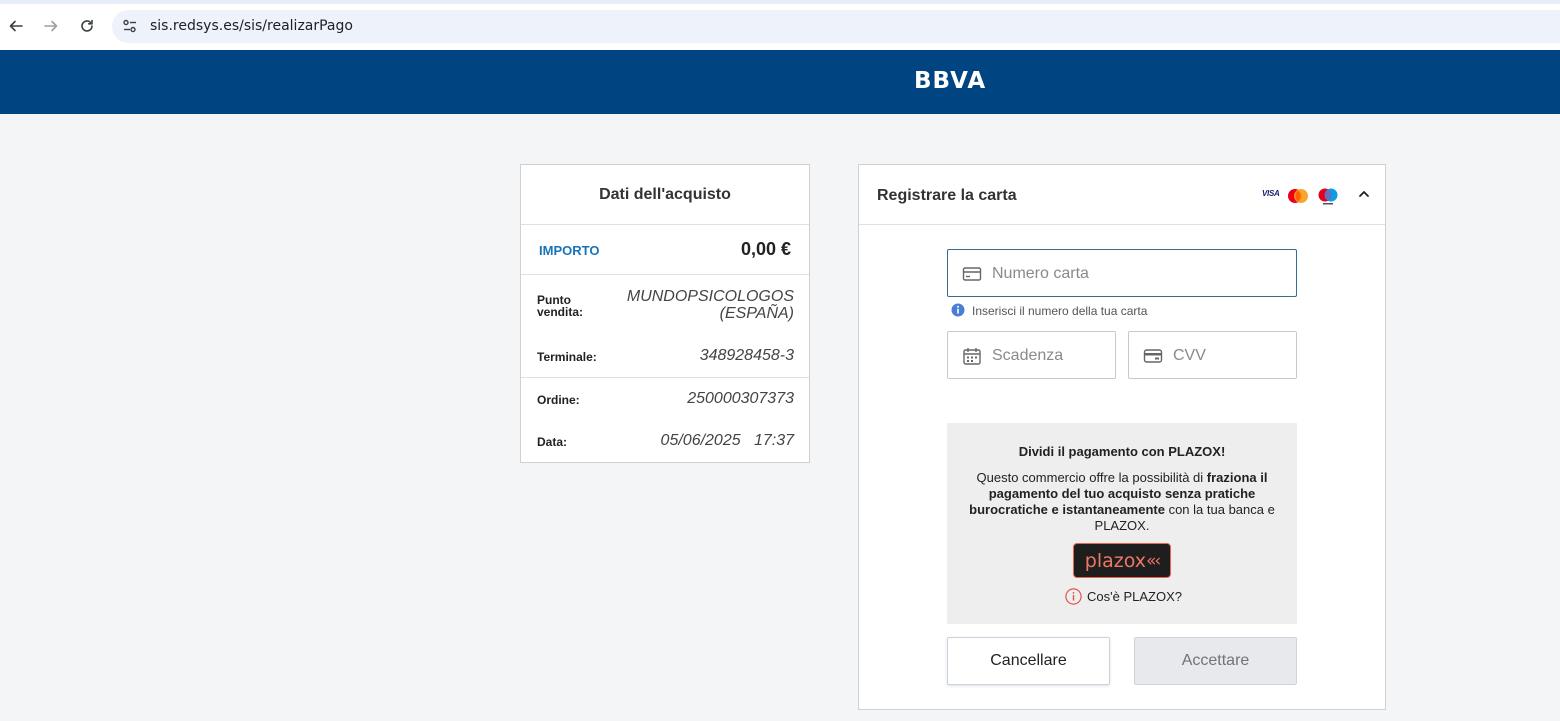 Image resolution: width=1560 pixels, height=721 pixels. Describe the element at coordinates (1122, 195) in the screenshot. I see `card-panel-header: Registrare la carta VISA` at that location.